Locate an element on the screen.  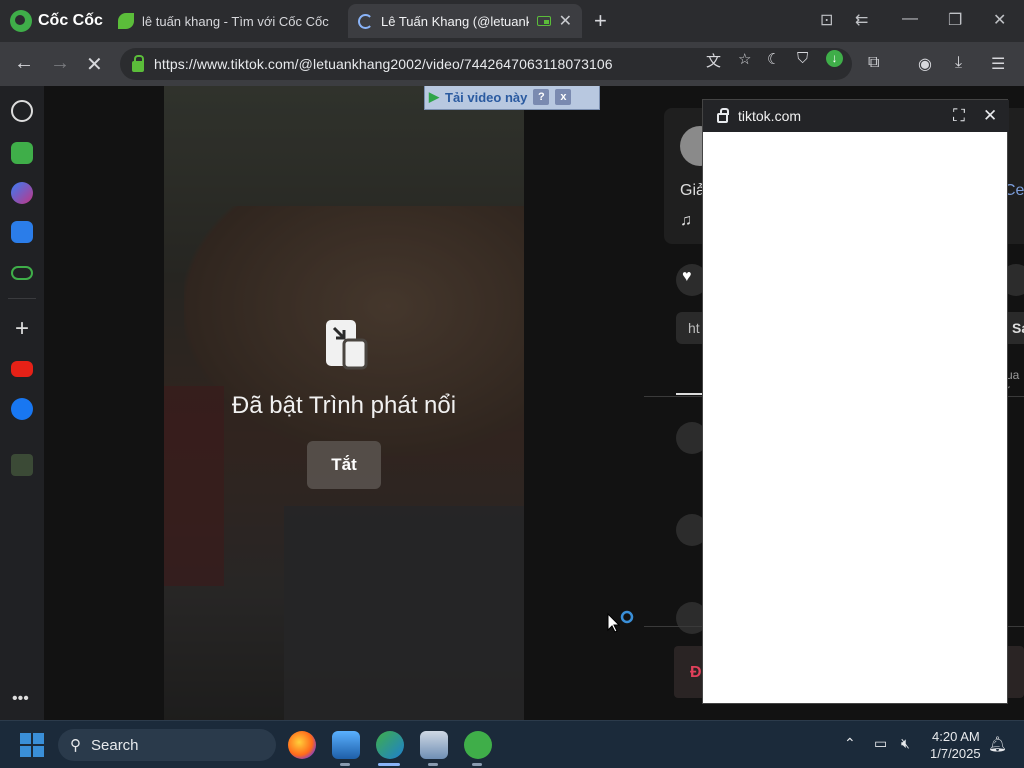
download-video-icon: ↓ is located at coordinates (834, 58).